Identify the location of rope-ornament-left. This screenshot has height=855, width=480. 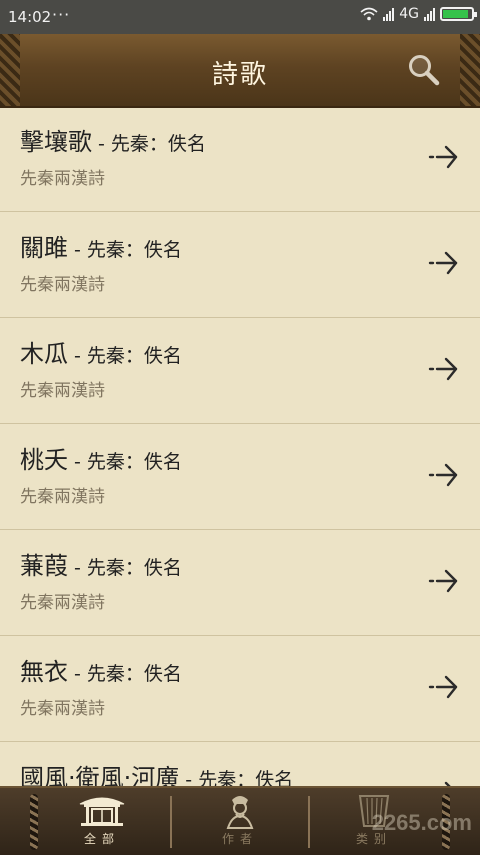
(34, 822).